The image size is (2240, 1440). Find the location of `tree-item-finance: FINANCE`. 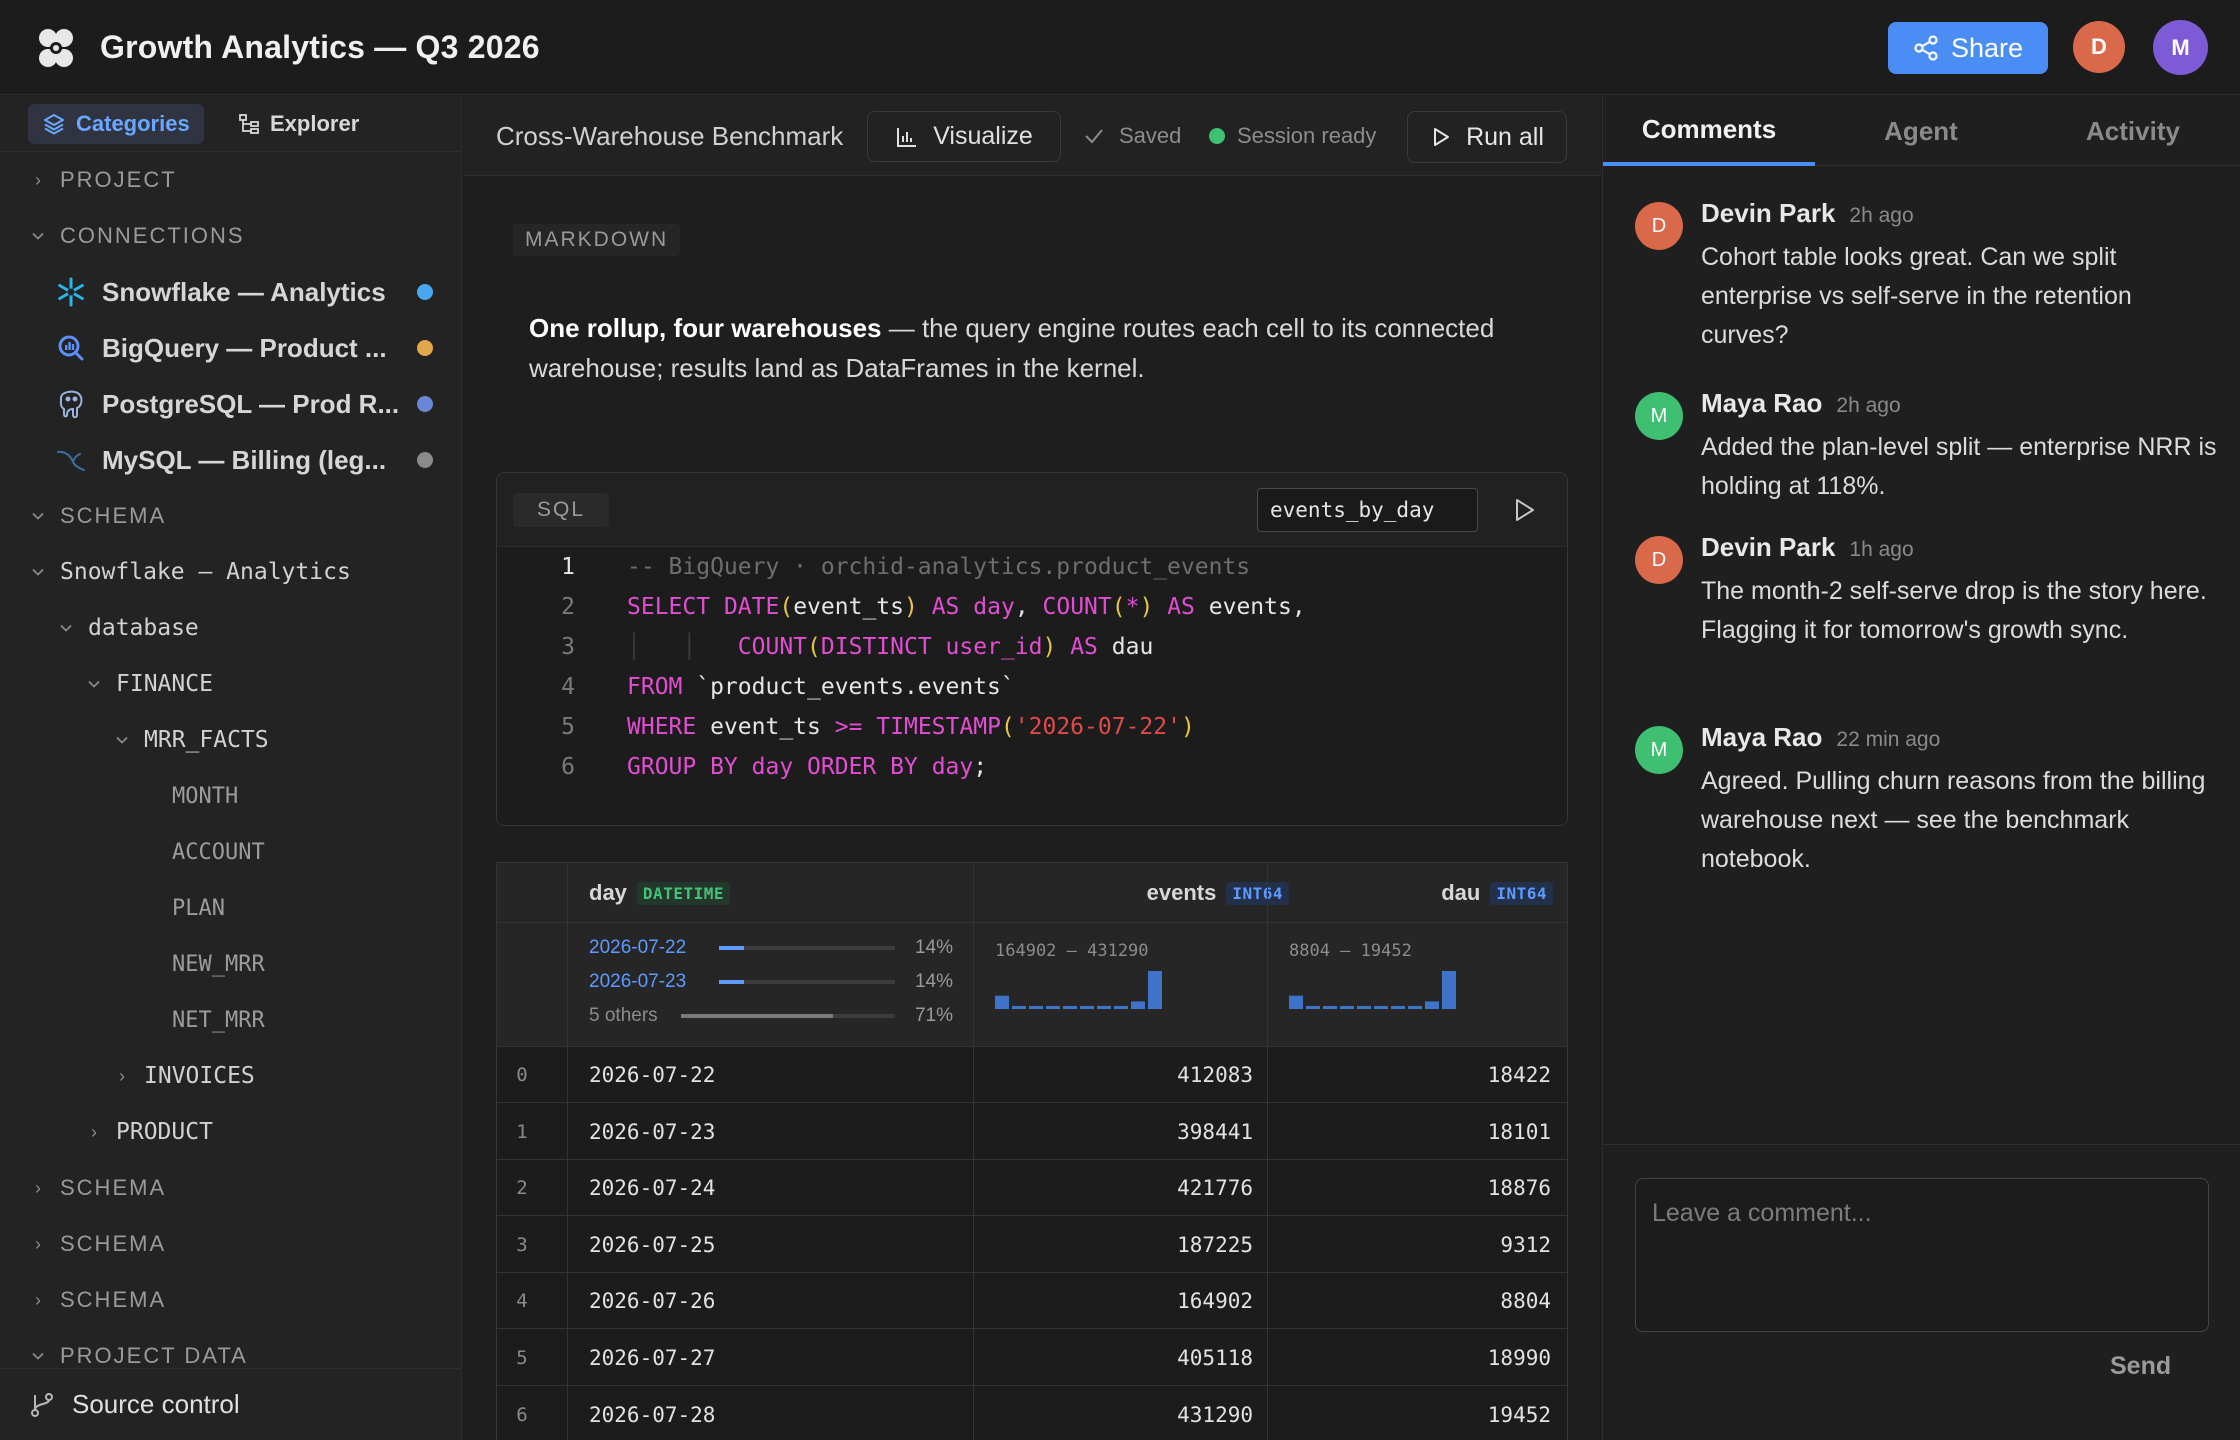

tree-item-finance: FINANCE is located at coordinates (230, 684).